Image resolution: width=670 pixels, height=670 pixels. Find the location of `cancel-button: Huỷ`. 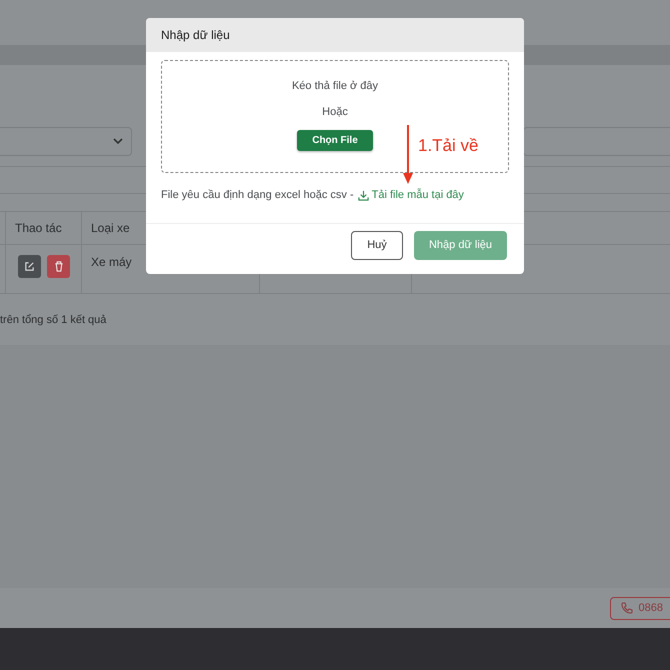

cancel-button: Huỷ is located at coordinates (377, 245).